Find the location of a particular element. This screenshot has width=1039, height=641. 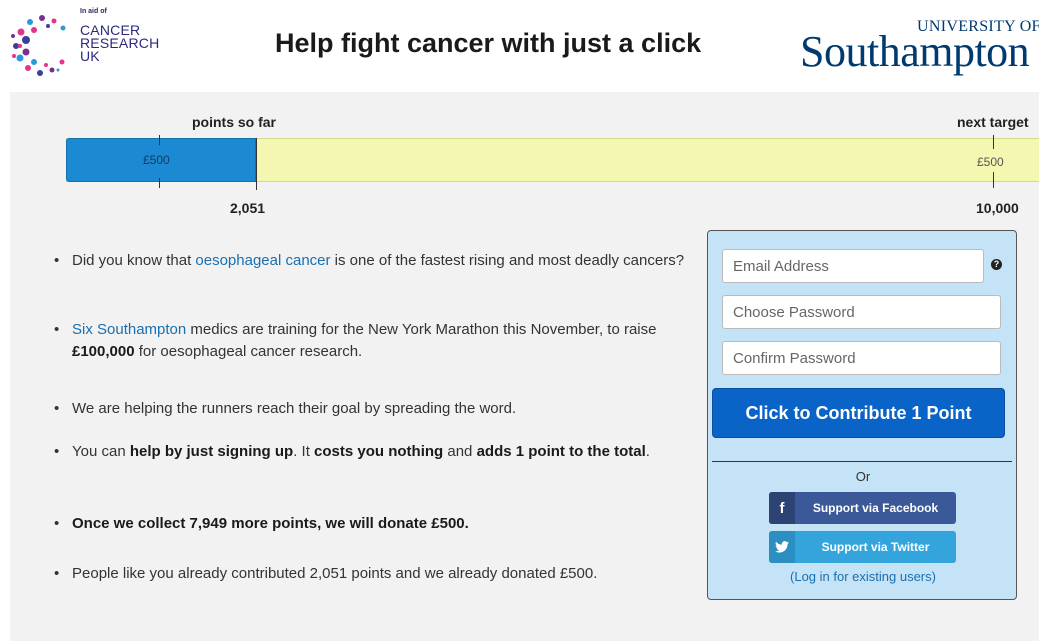

contribute-button: Click to Contribute 1 Point is located at coordinates (858, 413).